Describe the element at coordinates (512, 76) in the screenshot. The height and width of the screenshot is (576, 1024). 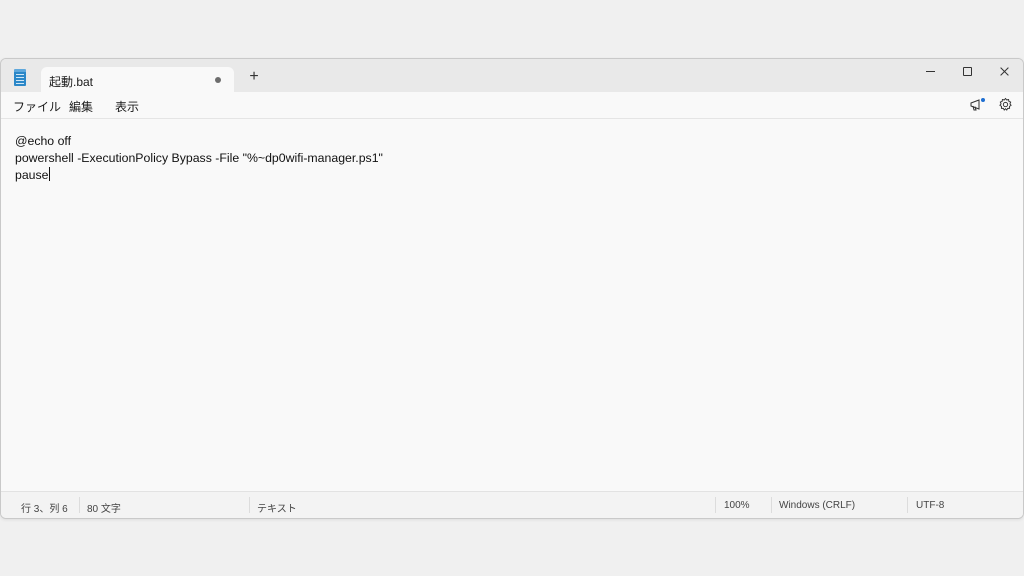
I see `title-bar: 起動.bat +` at that location.